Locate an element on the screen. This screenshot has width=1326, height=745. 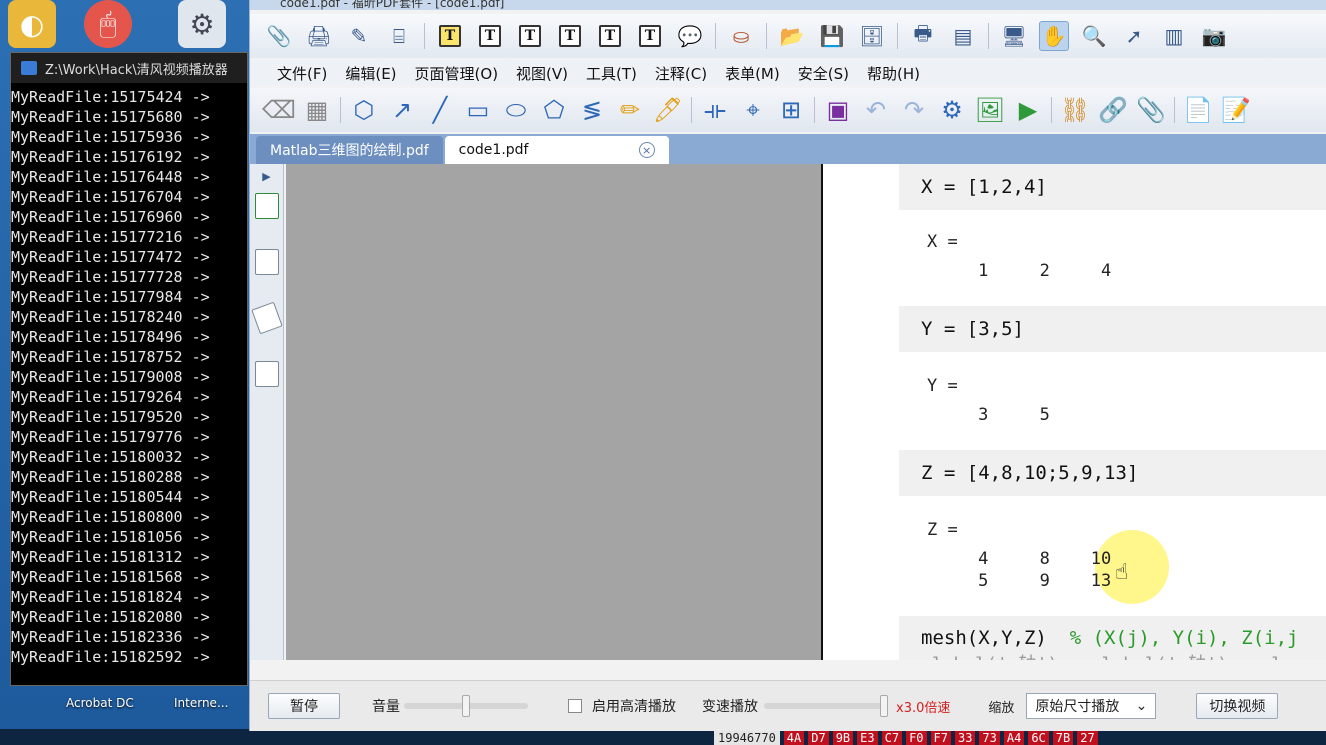
arrow-icon: ↗ is located at coordinates (402, 110).